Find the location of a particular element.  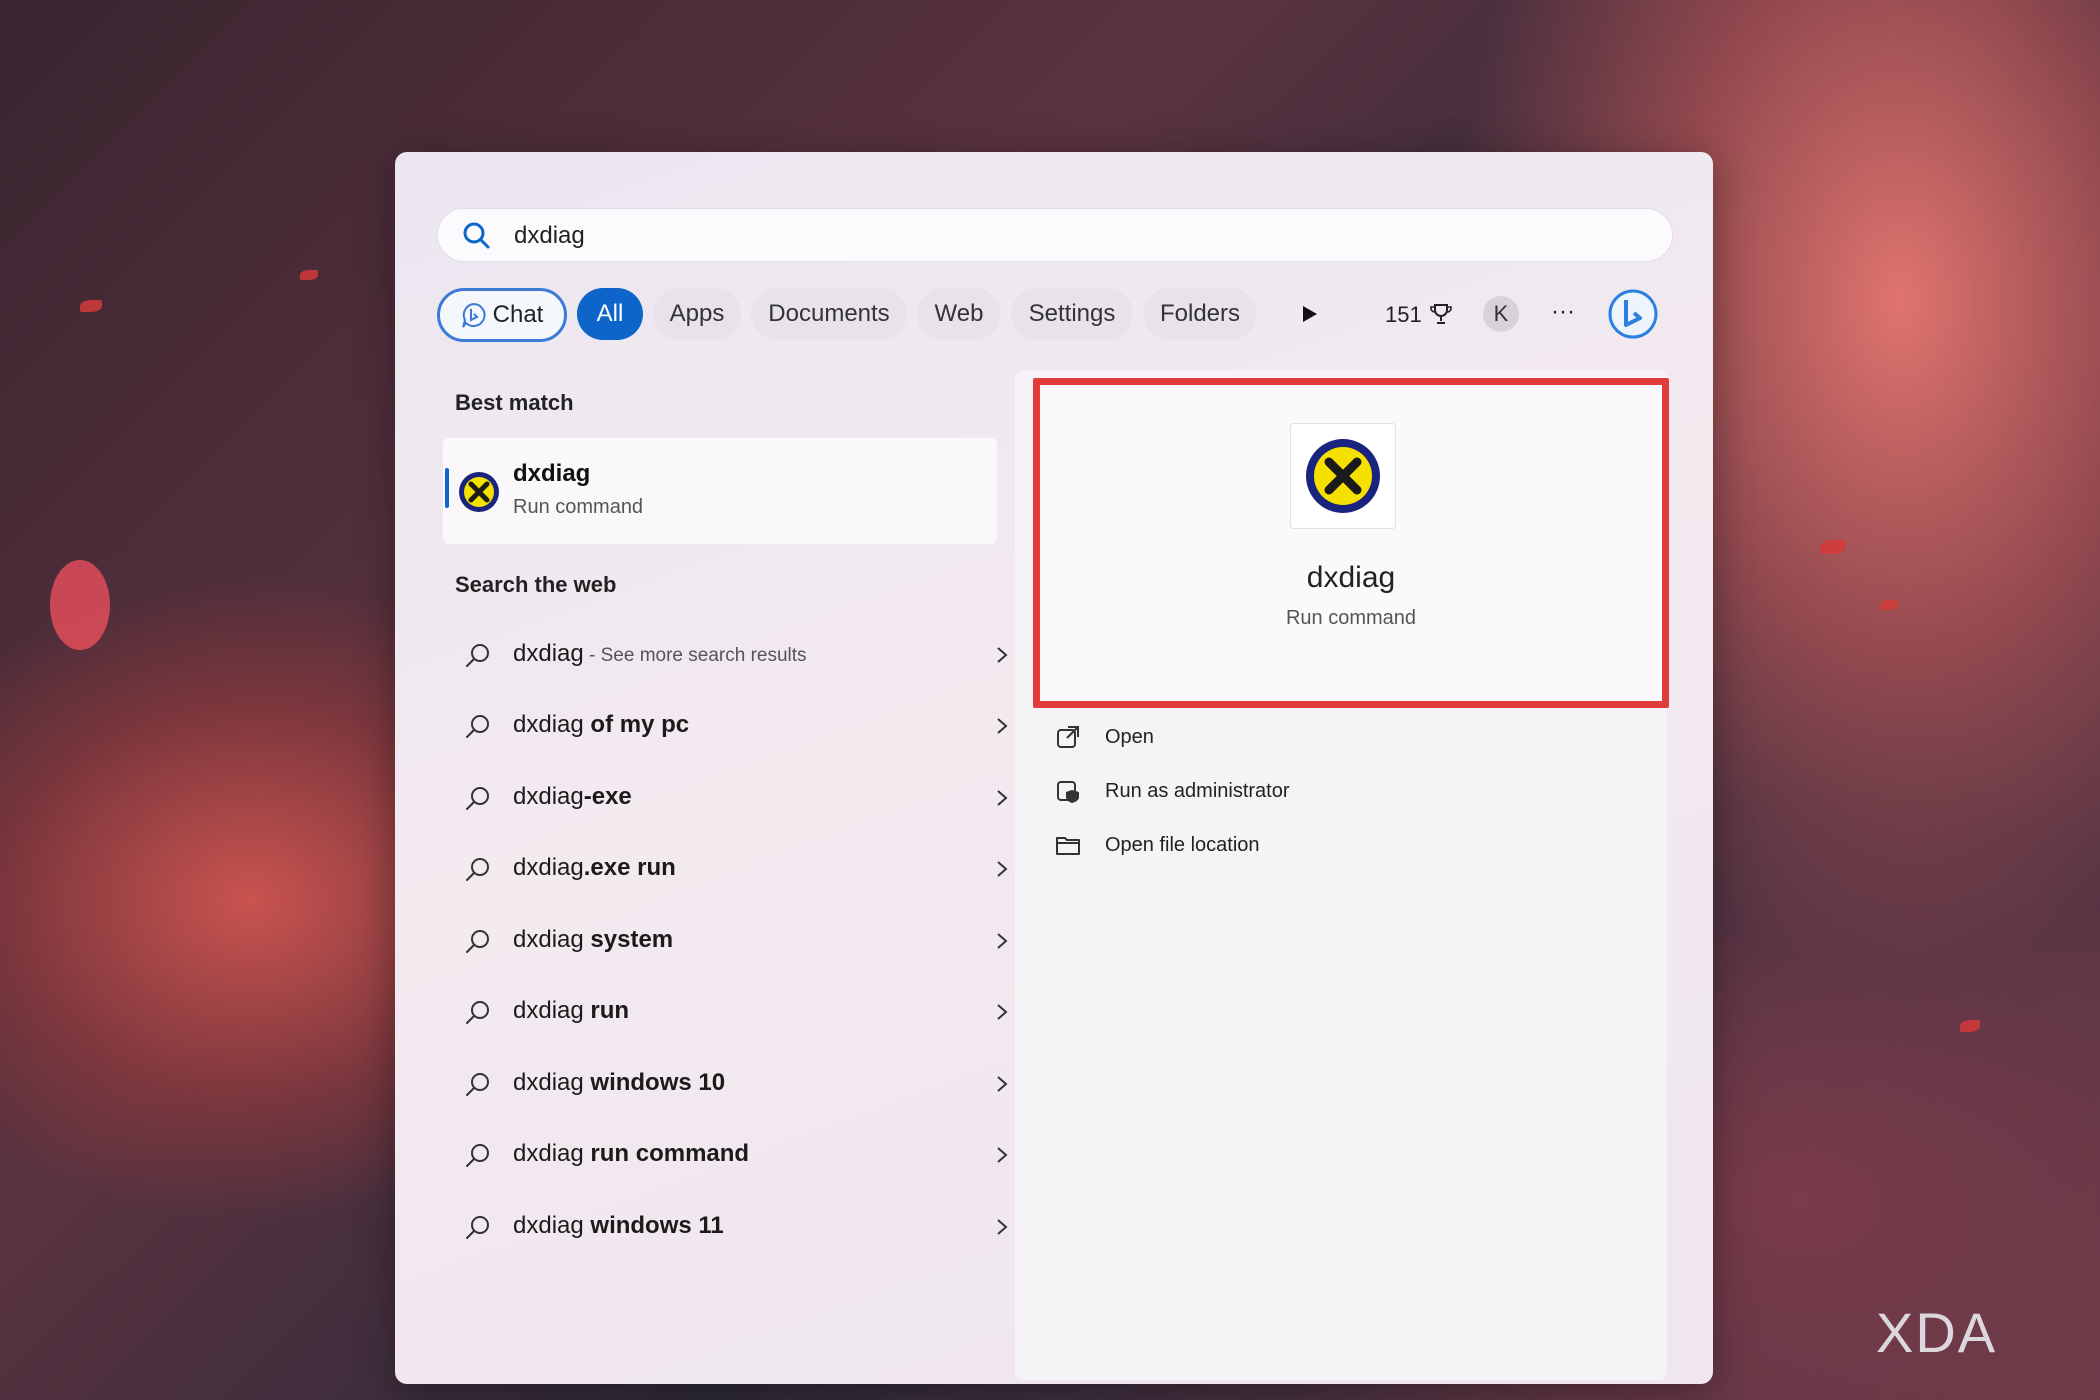

selection-indicator is located at coordinates (447, 488).